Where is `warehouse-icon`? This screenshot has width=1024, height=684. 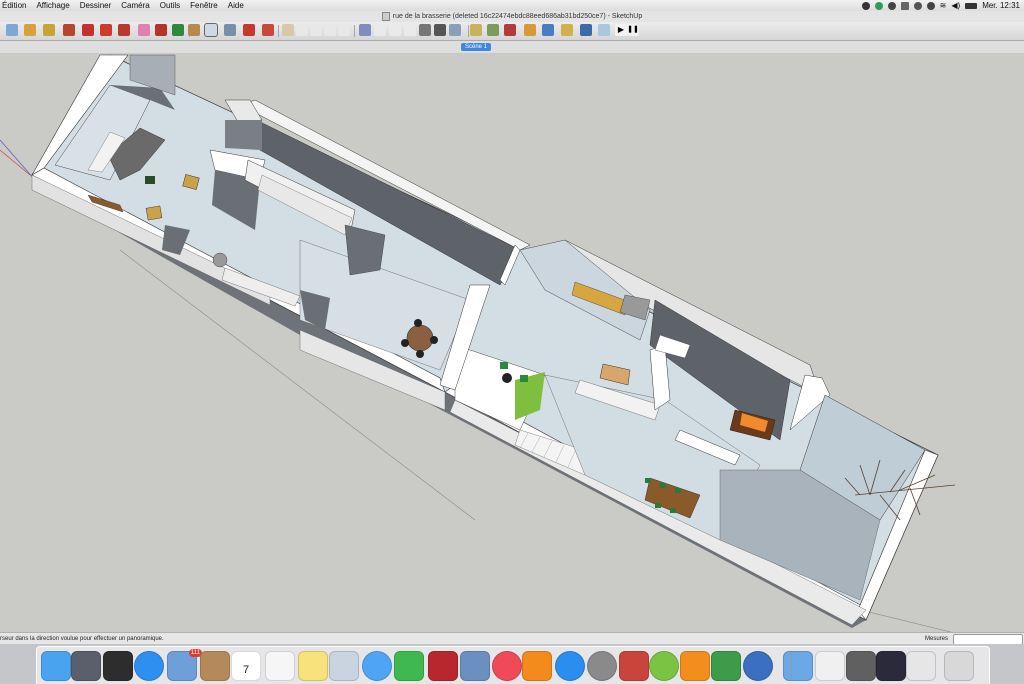 warehouse-icon is located at coordinates (476, 30).